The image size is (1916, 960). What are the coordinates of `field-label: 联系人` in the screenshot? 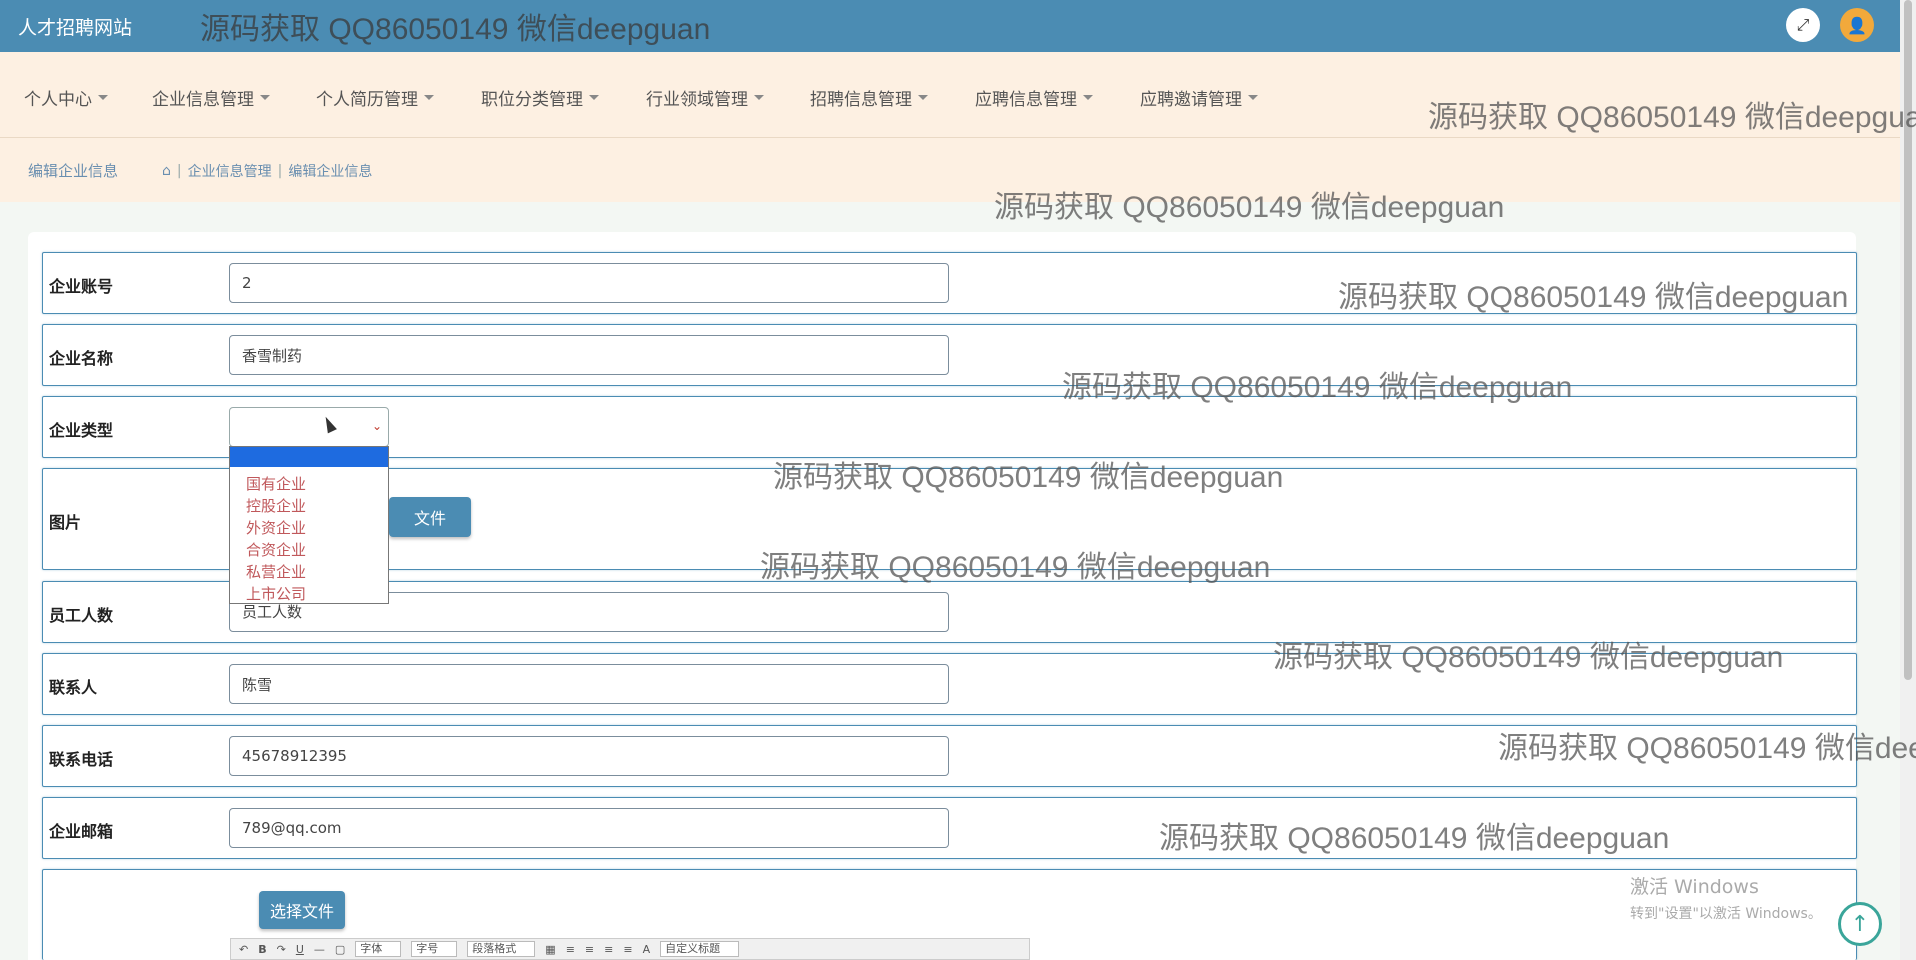 It's located at (73, 687).